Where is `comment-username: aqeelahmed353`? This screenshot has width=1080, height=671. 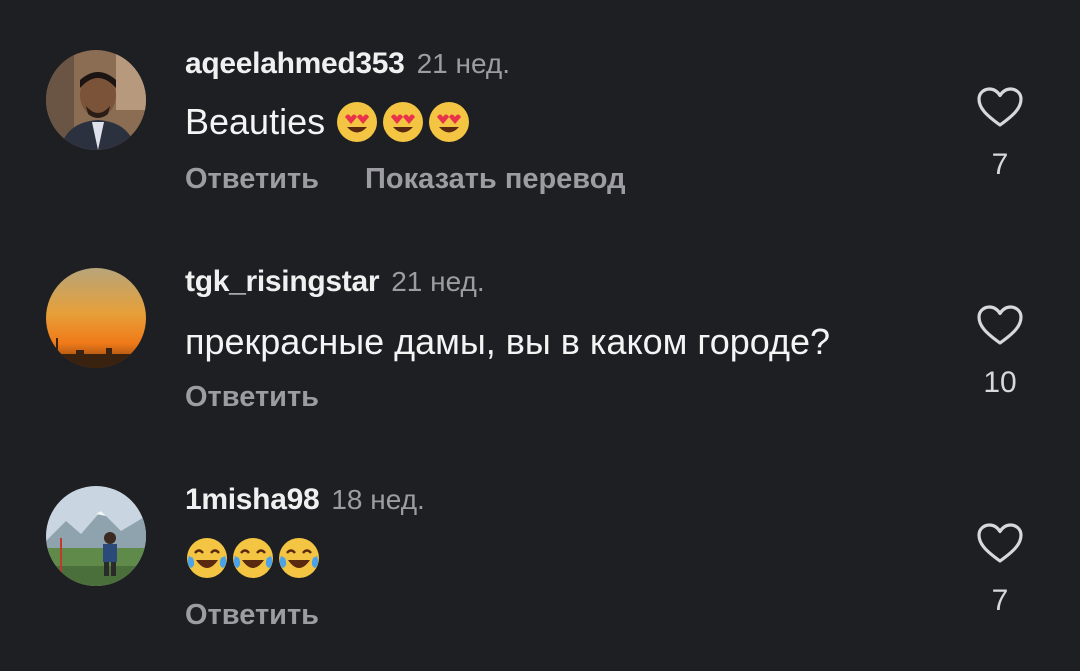 comment-username: aqeelahmed353 is located at coordinates (295, 64).